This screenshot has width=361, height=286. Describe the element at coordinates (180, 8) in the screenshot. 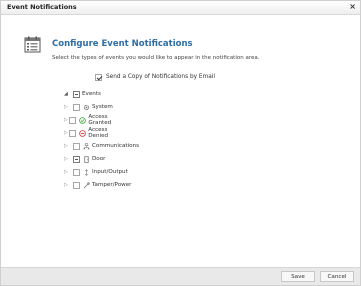

I see `title-bar: Event Notifications ×` at that location.